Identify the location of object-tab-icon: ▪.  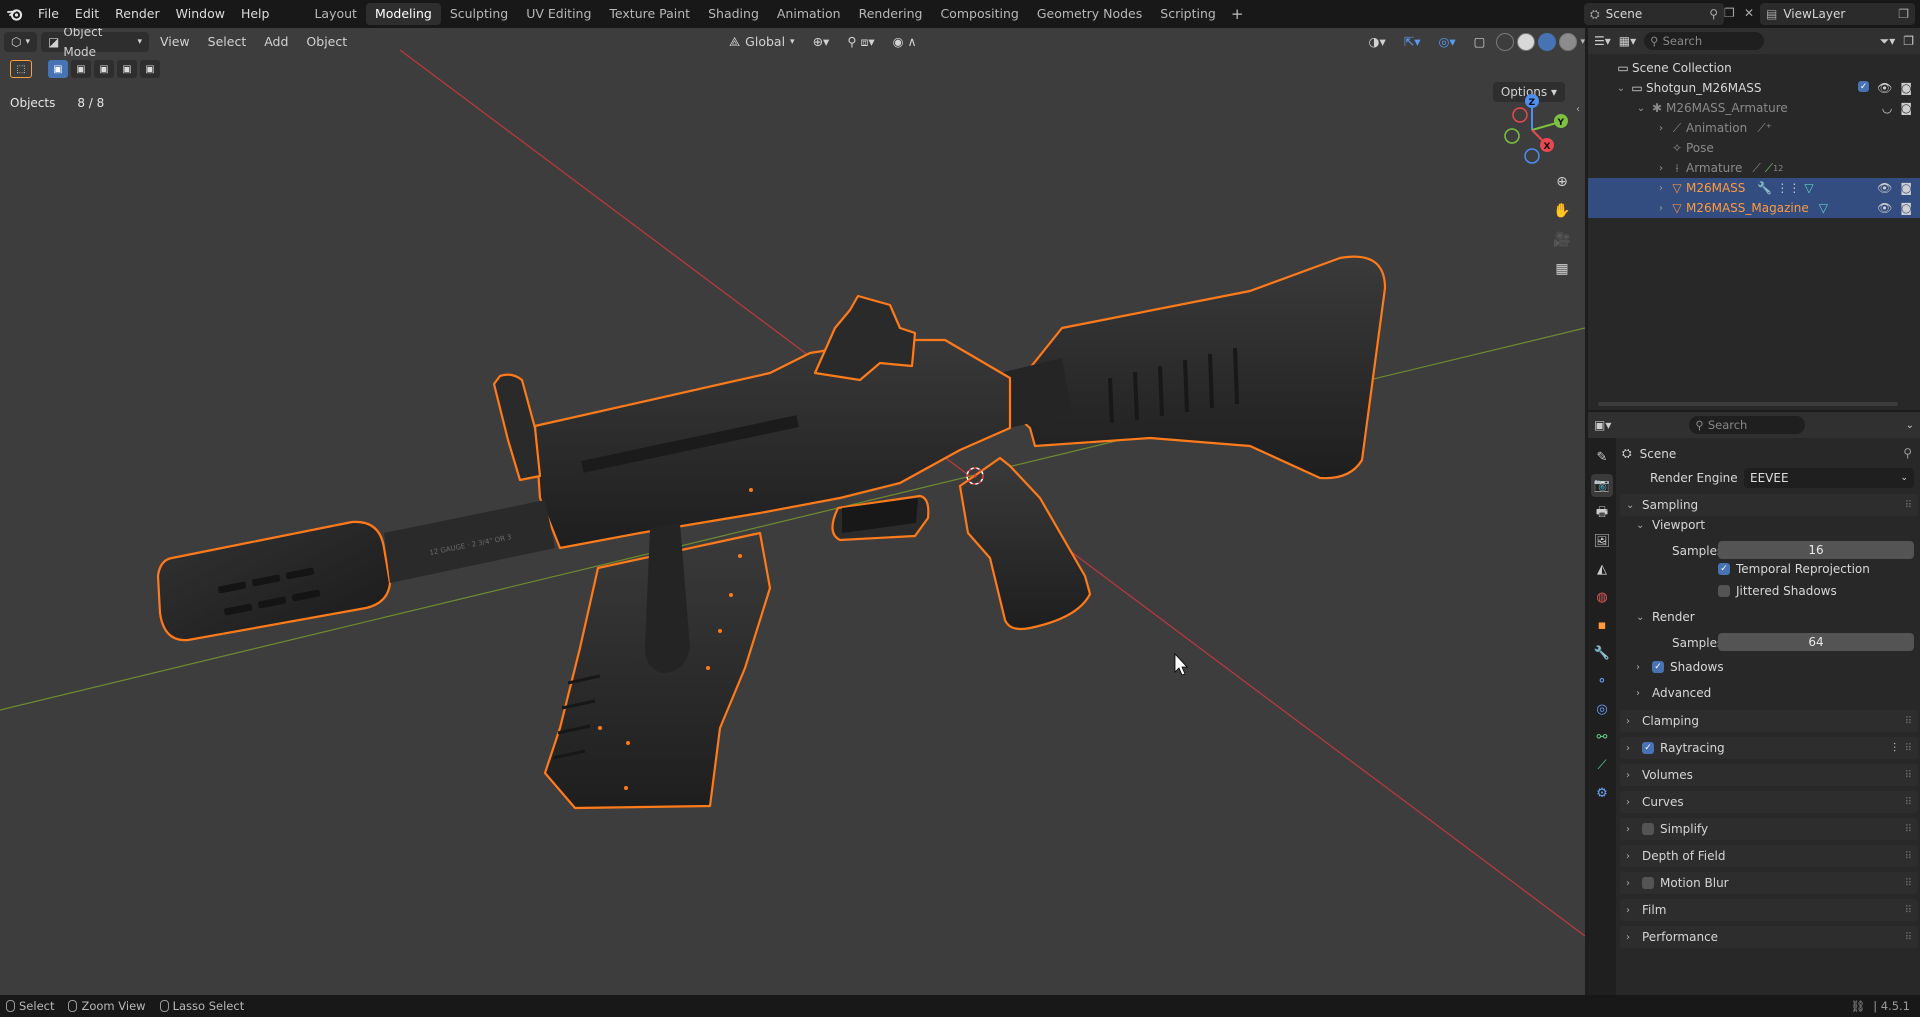
(1602, 625).